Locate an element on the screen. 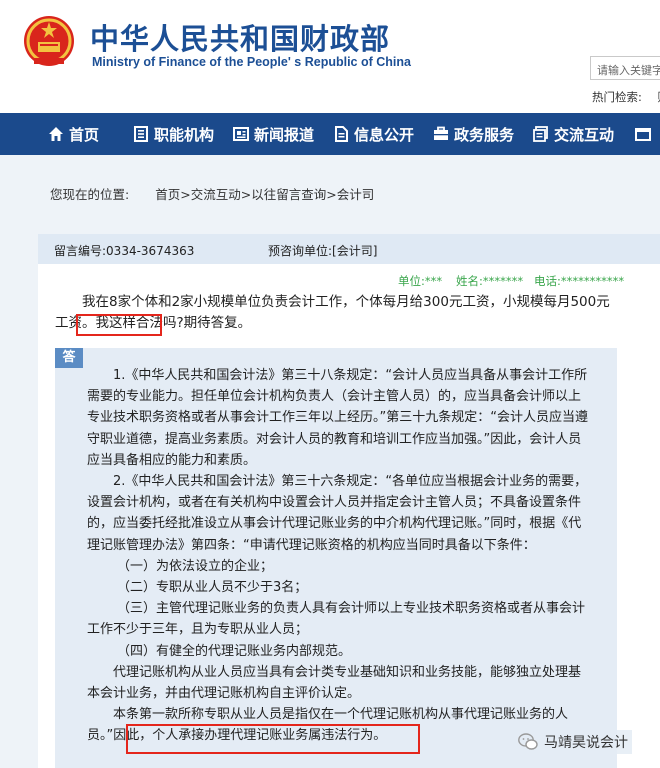 Image resolution: width=660 pixels, height=768 pixels. breadcrumb-prefix: 您现在的位置: is located at coordinates (90, 194).